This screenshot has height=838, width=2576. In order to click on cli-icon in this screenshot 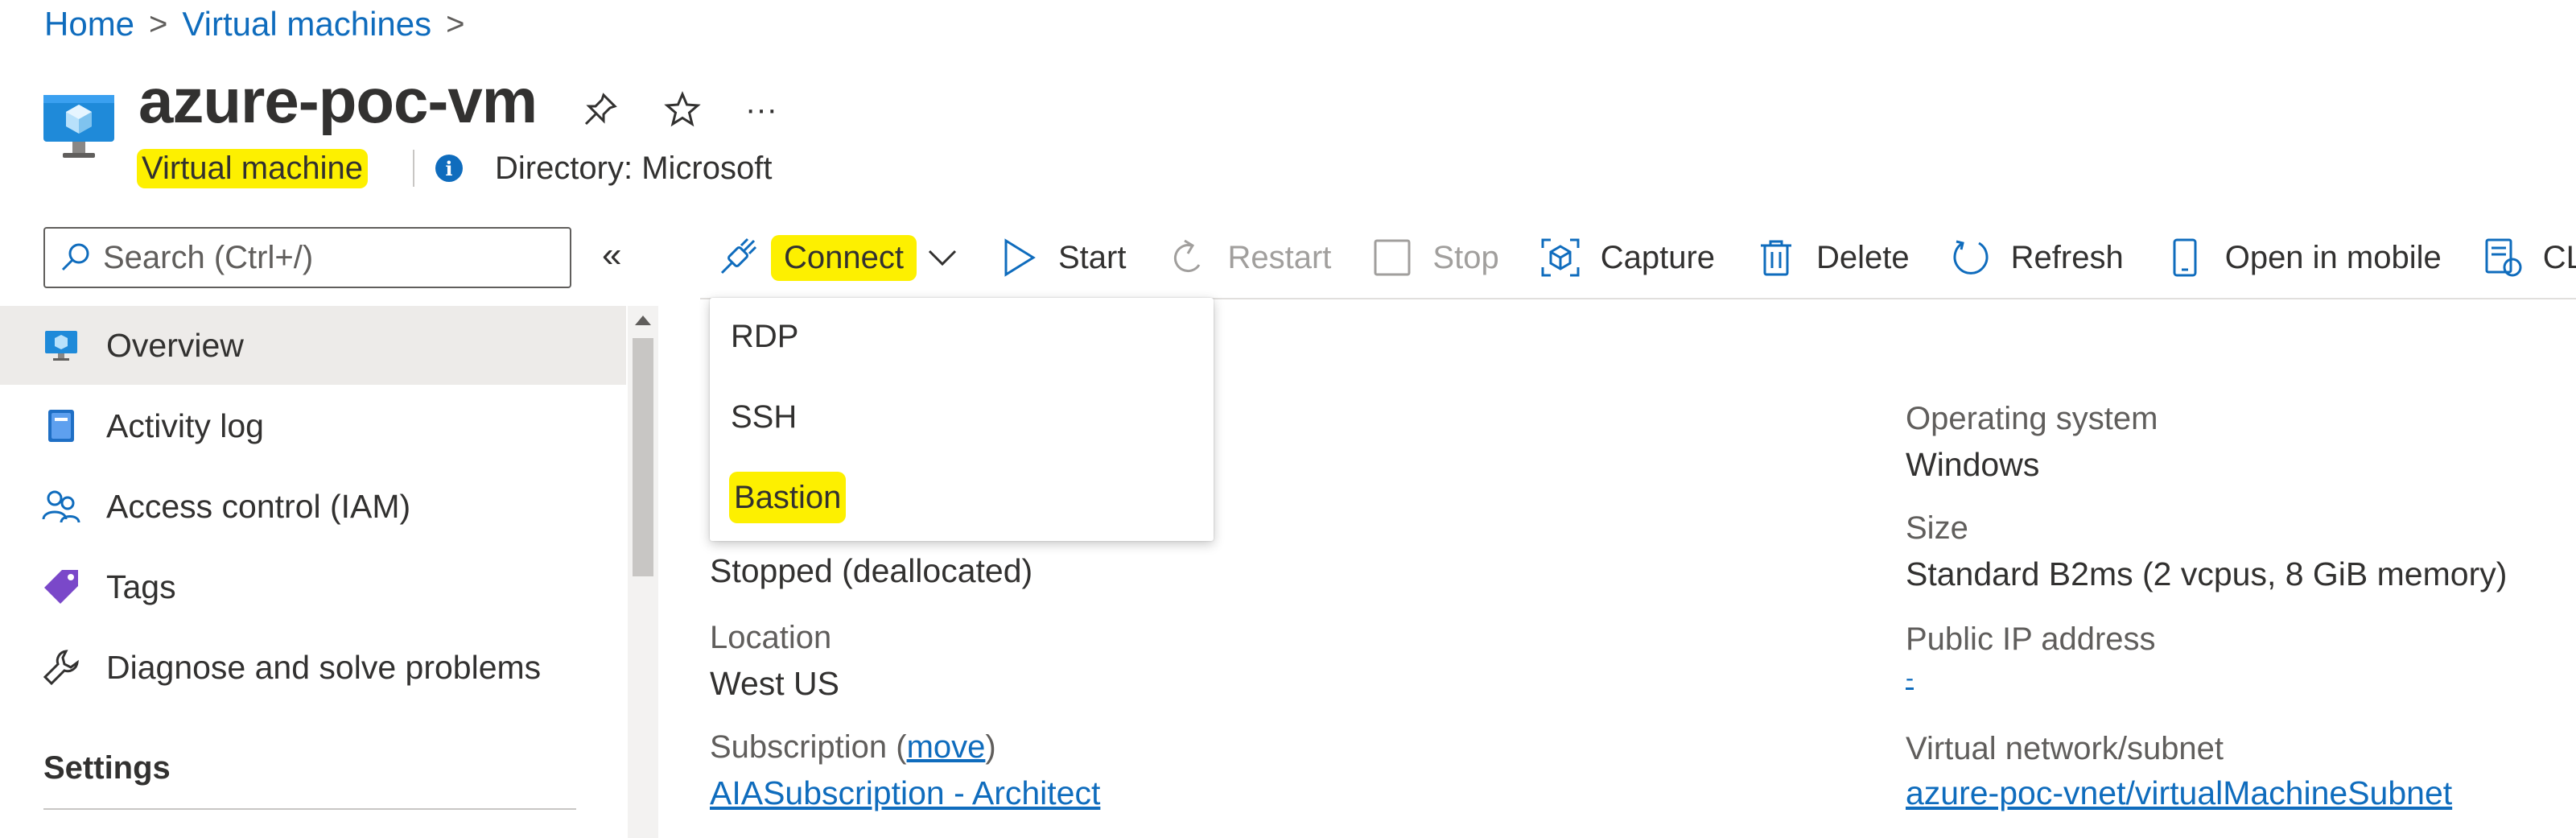, I will do `click(2502, 257)`.